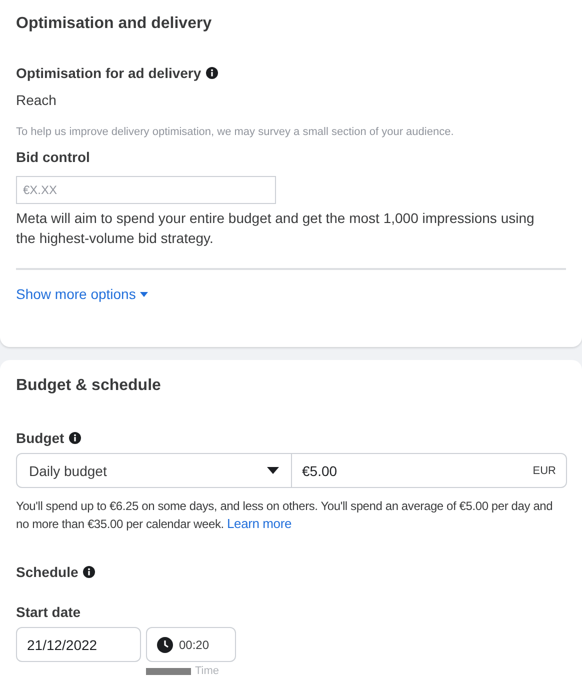 The image size is (582, 693). What do you see at coordinates (191, 644) in the screenshot?
I see `time-field: 00:20` at bounding box center [191, 644].